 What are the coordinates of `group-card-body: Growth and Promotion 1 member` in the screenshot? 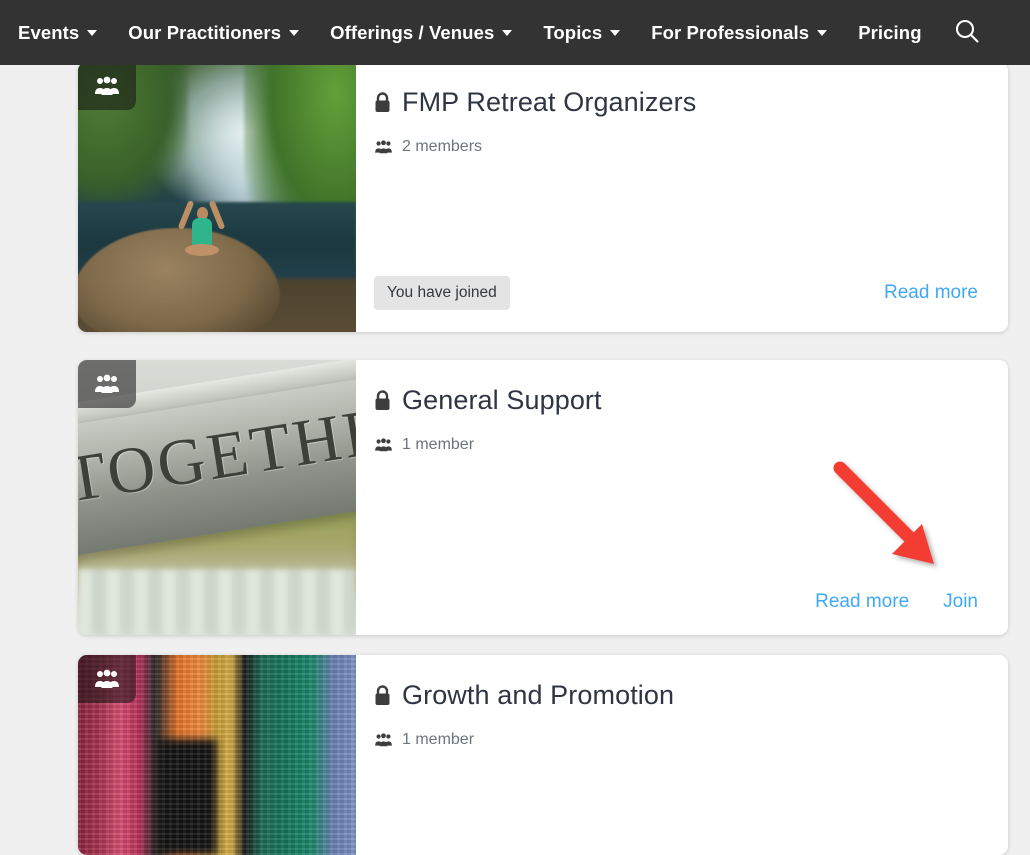 It's located at (682, 755).